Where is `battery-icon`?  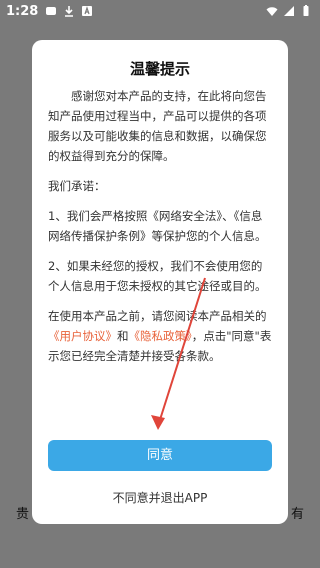 battery-icon is located at coordinates (306, 10).